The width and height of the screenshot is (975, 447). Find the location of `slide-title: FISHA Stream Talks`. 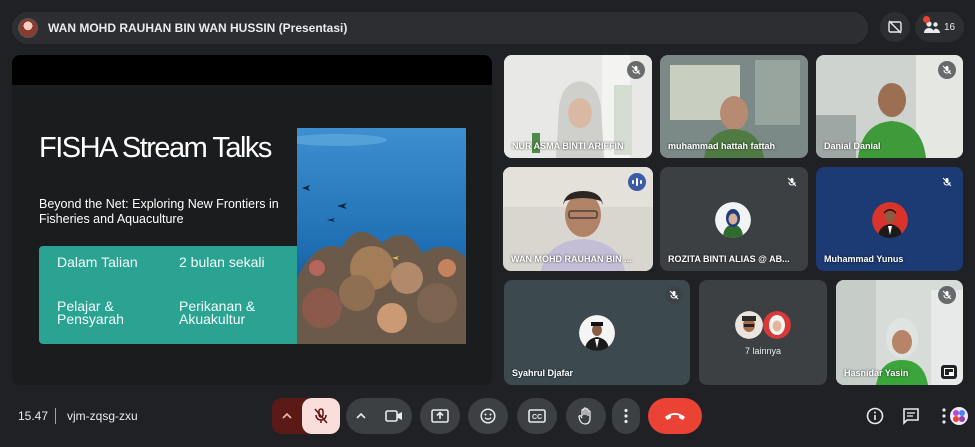

slide-title: FISHA Stream Talks is located at coordinates (155, 148).